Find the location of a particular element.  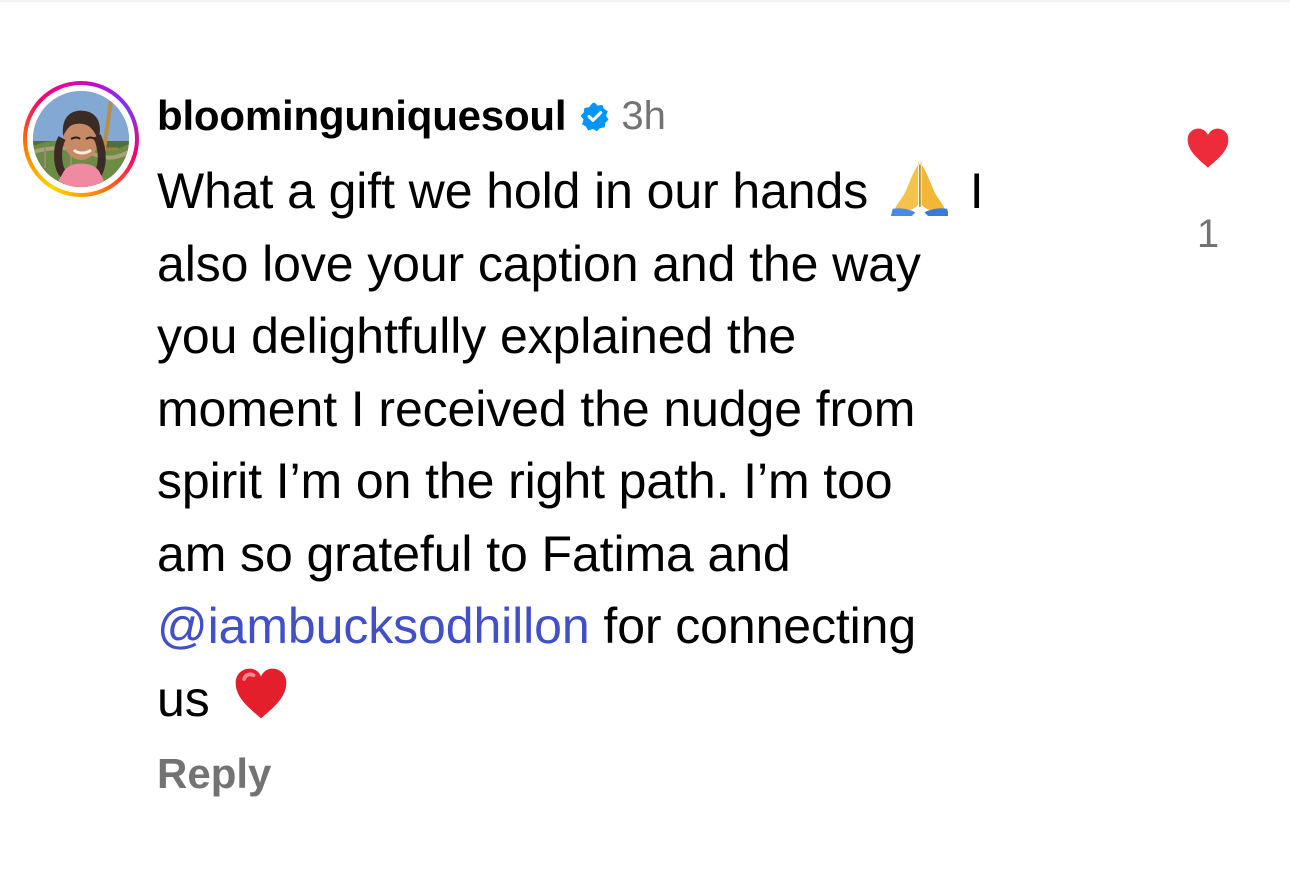

story-ring is located at coordinates (81, 139).